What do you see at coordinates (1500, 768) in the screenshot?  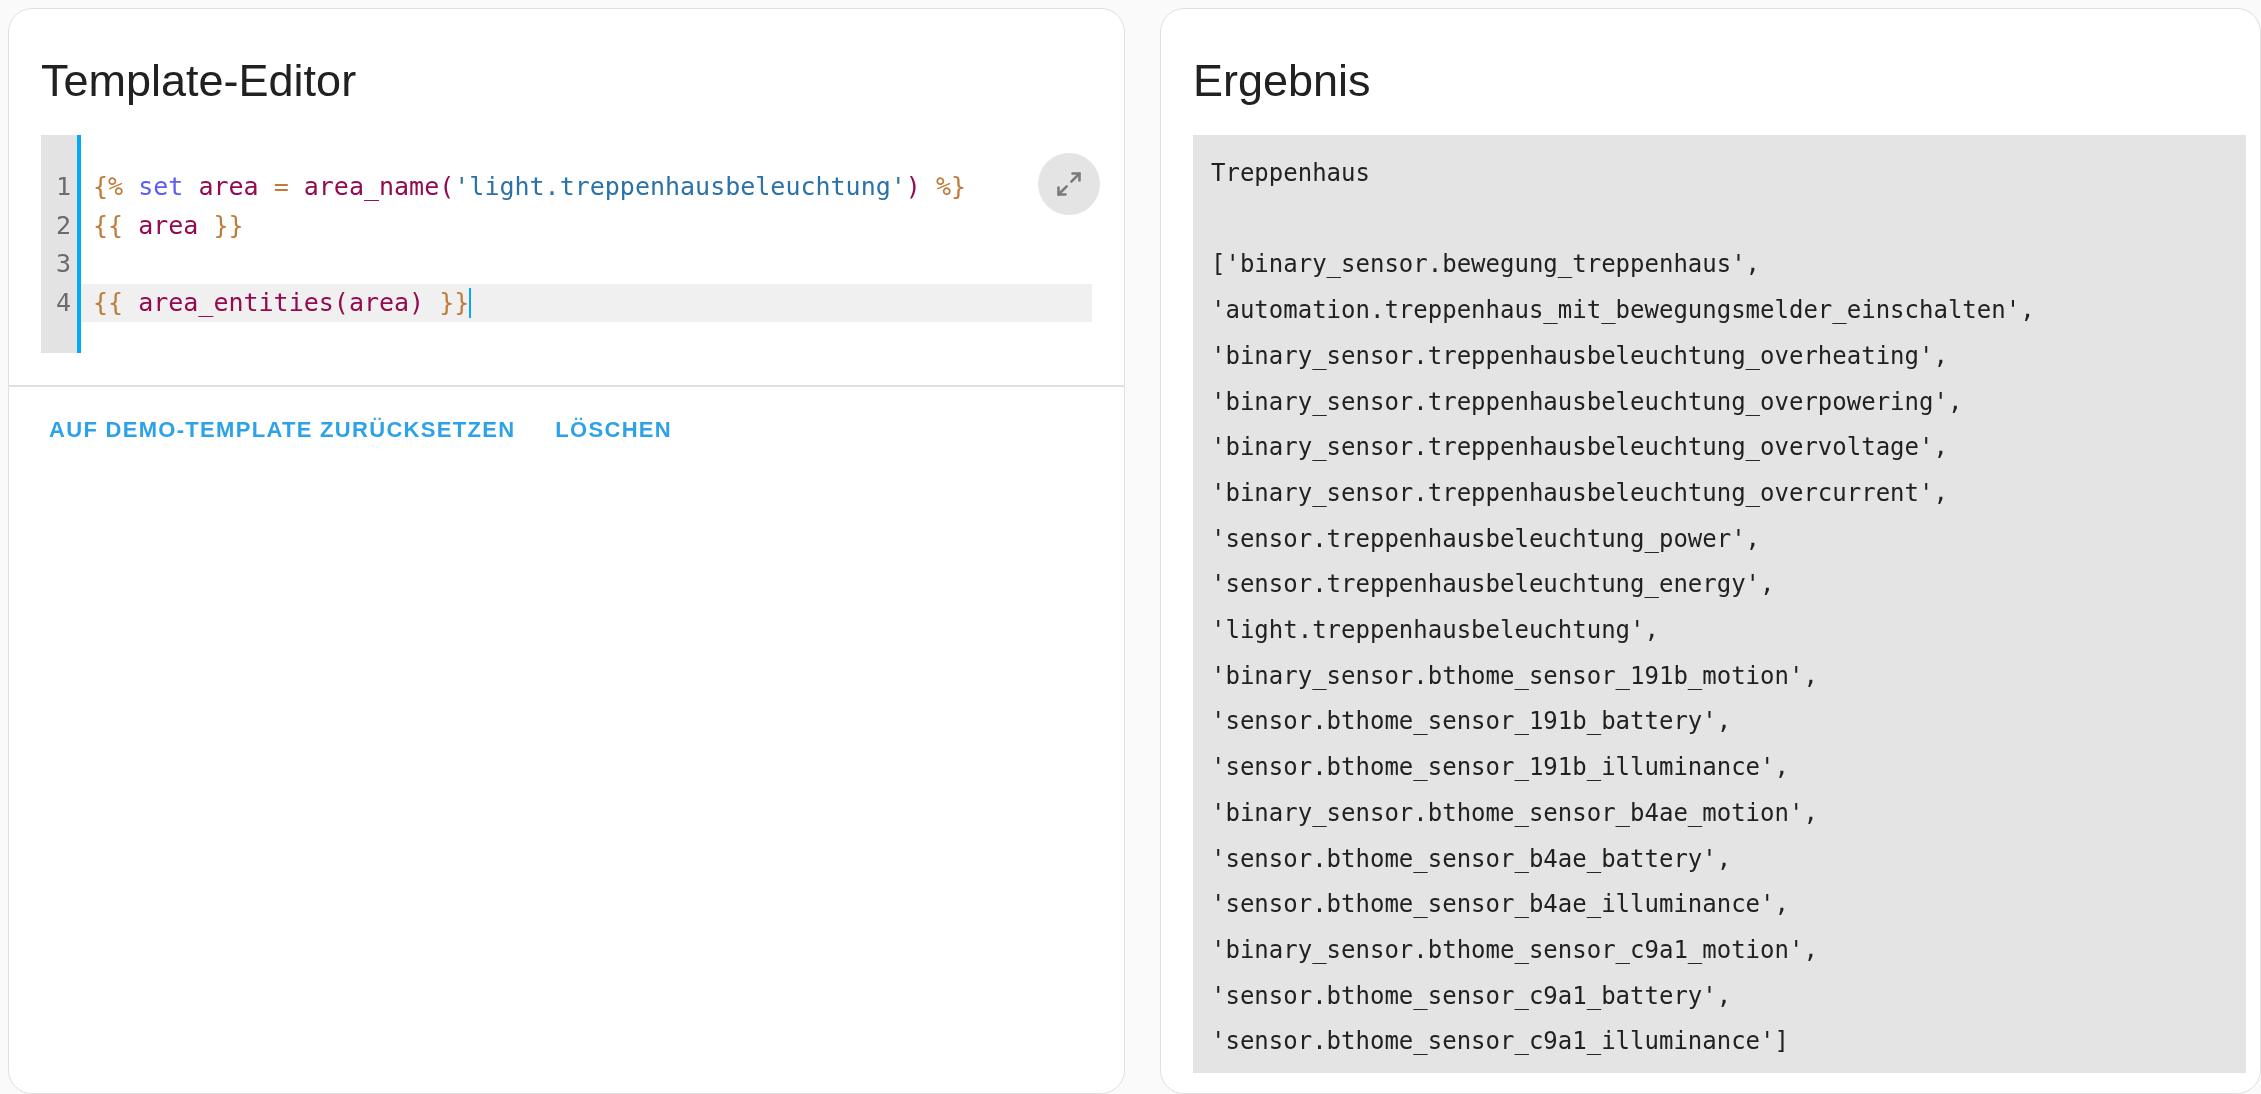 I see `result-line: 'sensor.bthome_sensor_191b_illuminance',` at bounding box center [1500, 768].